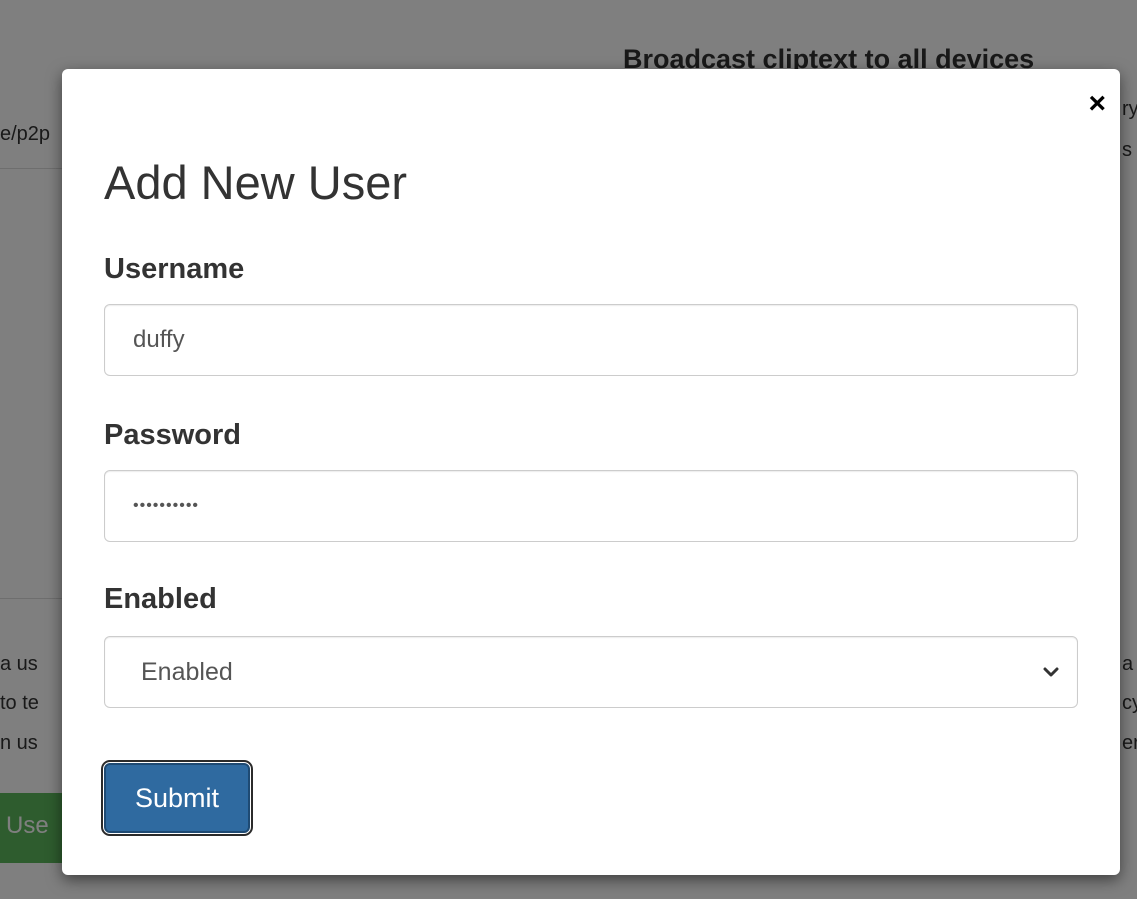  What do you see at coordinates (255, 182) in the screenshot?
I see `modal-title: Add New User` at bounding box center [255, 182].